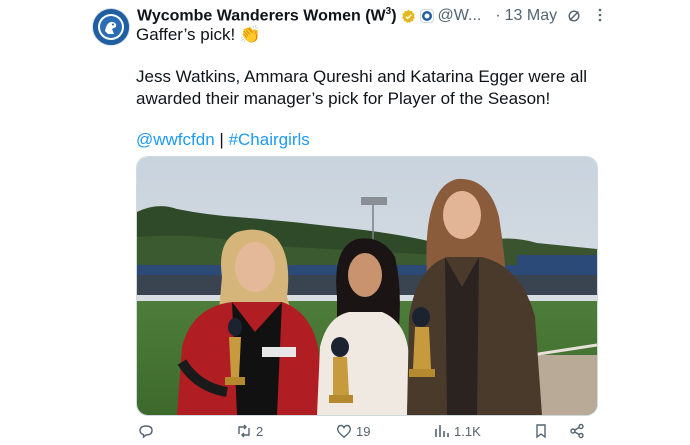 This screenshot has height=445, width=690. I want to click on action-bar: 2 19 1.1K, so click(366, 433).